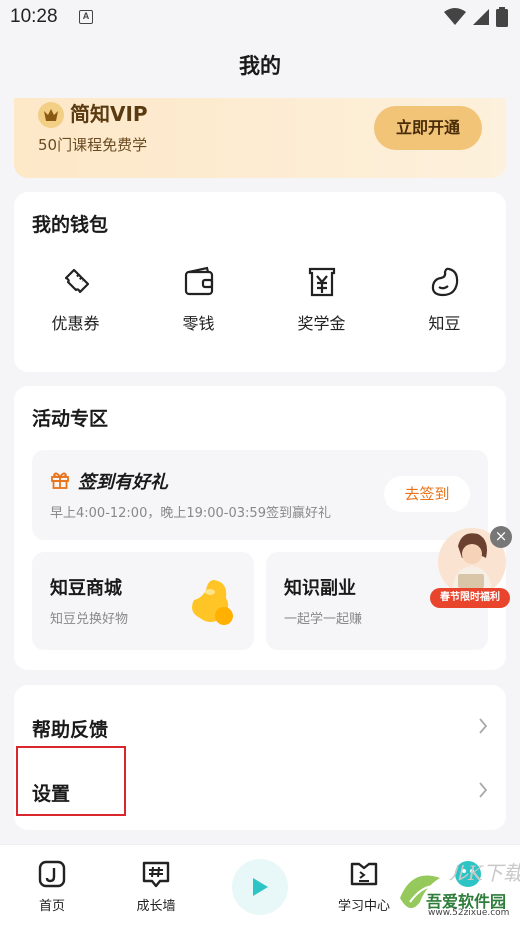 The height and width of the screenshot is (926, 520). I want to click on hashtag-icon, so click(156, 874).